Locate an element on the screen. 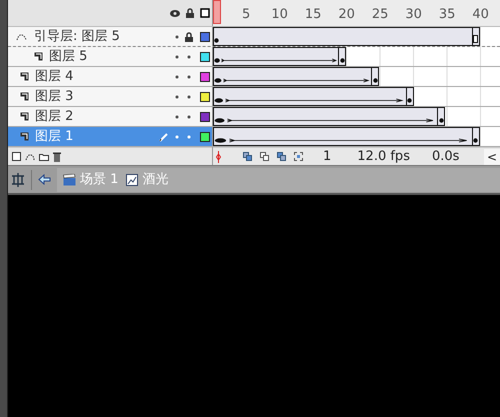  clapperboard-icon is located at coordinates (69, 180).